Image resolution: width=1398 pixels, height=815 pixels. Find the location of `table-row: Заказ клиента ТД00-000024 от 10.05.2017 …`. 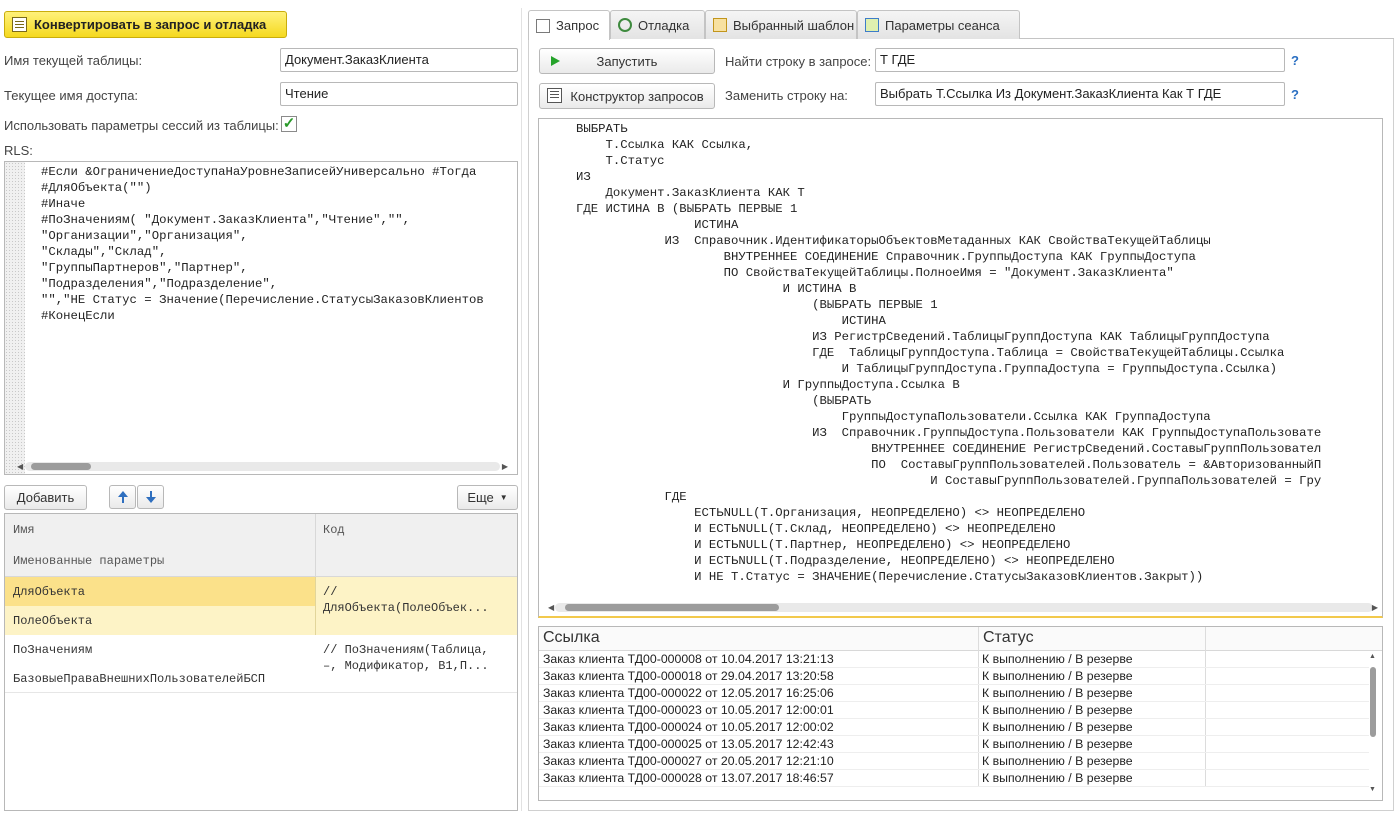

table-row: Заказ клиента ТД00-000024 от 10.05.2017 … is located at coordinates (954, 727).